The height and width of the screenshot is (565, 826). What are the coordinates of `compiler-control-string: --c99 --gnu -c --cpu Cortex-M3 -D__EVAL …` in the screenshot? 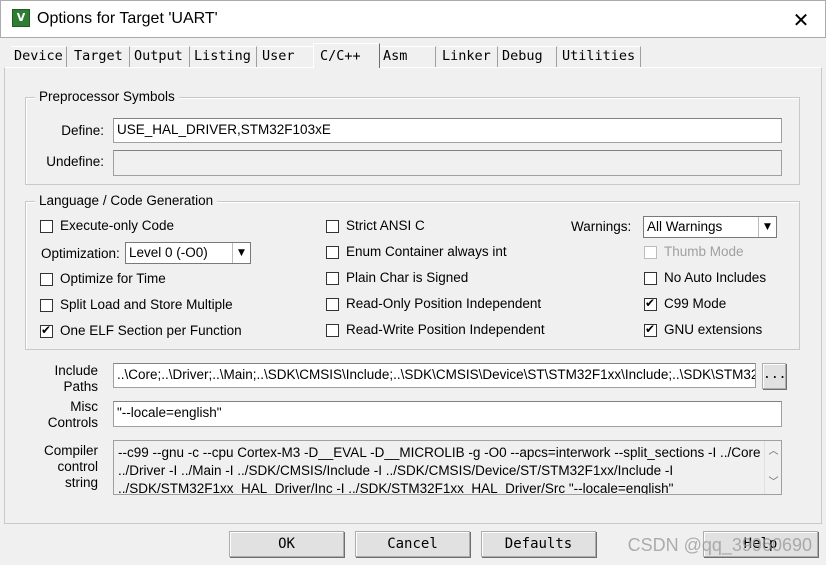 It's located at (447, 467).